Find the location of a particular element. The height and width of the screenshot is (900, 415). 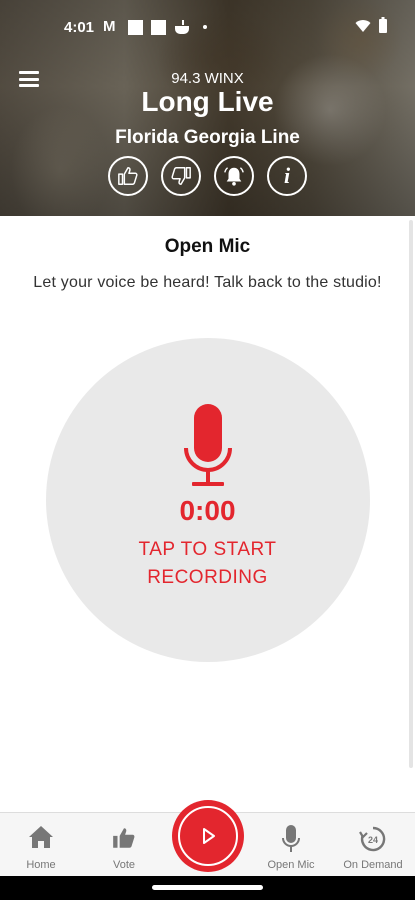

nav-item-on-demand: 24 On Demand is located at coordinates (373, 845).